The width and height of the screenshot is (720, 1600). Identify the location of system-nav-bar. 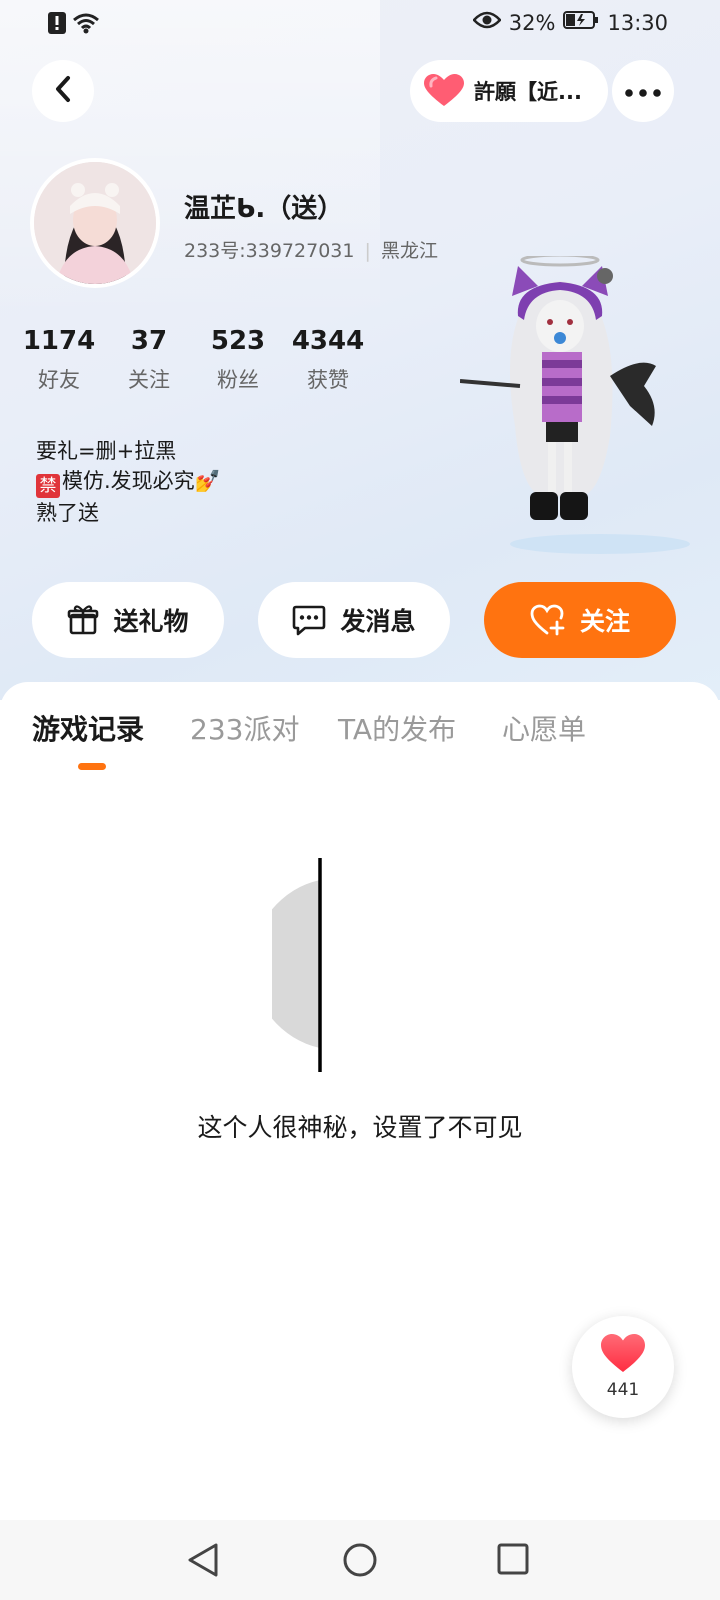
(360, 1560).